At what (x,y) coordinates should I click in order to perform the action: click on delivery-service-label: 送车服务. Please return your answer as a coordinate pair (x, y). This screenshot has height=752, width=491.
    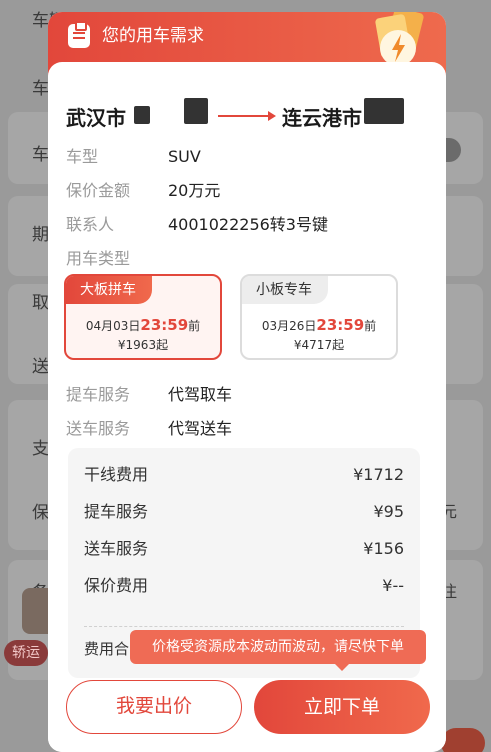
    Looking at the image, I should click on (98, 428).